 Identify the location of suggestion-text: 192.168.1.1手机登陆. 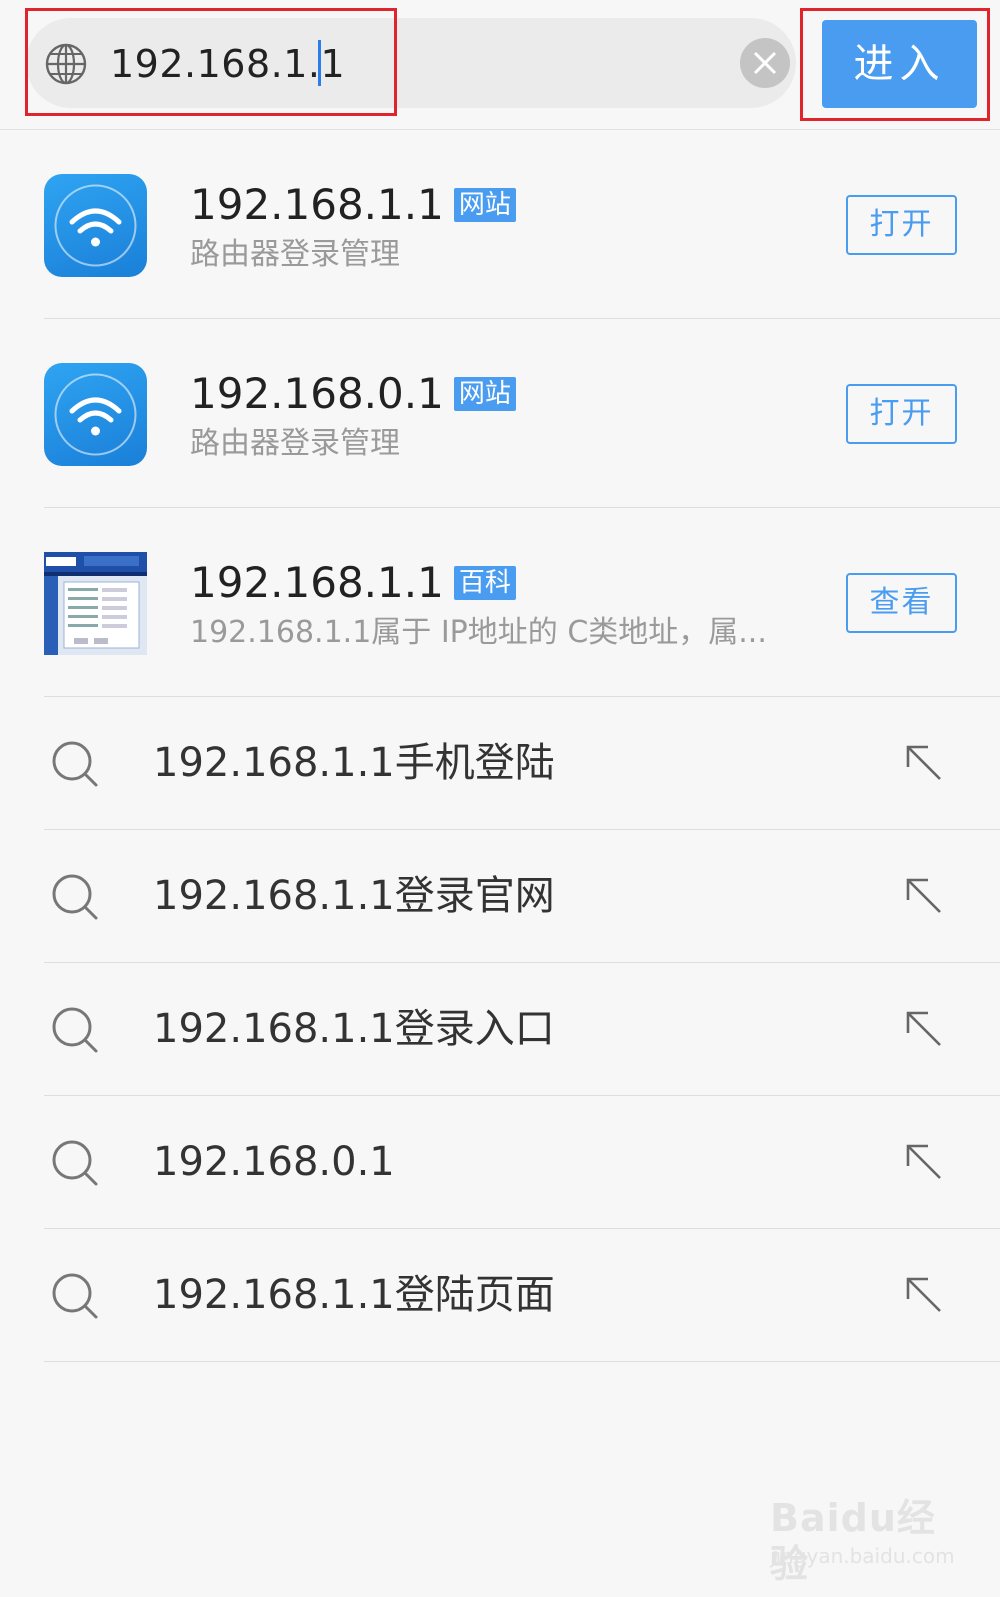
(354, 763).